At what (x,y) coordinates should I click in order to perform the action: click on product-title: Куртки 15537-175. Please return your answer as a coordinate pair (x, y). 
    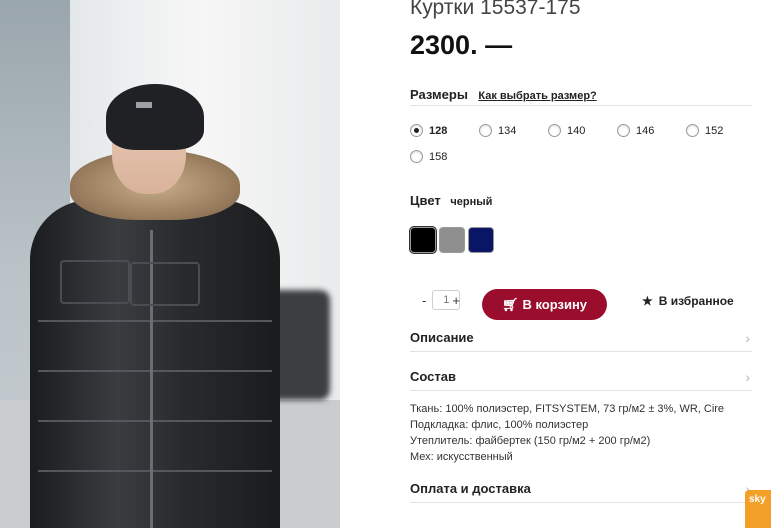
    Looking at the image, I should click on (495, 9).